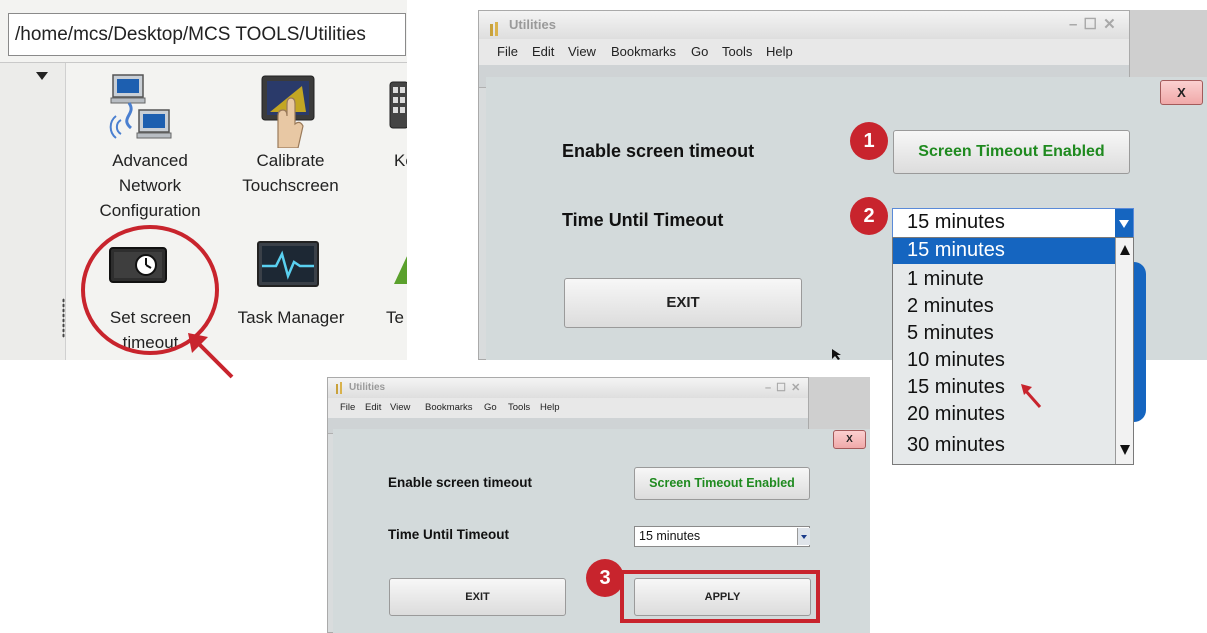 Image resolution: width=1207 pixels, height=633 pixels. What do you see at coordinates (1140, 342) in the screenshot?
I see `background-decoration` at bounding box center [1140, 342].